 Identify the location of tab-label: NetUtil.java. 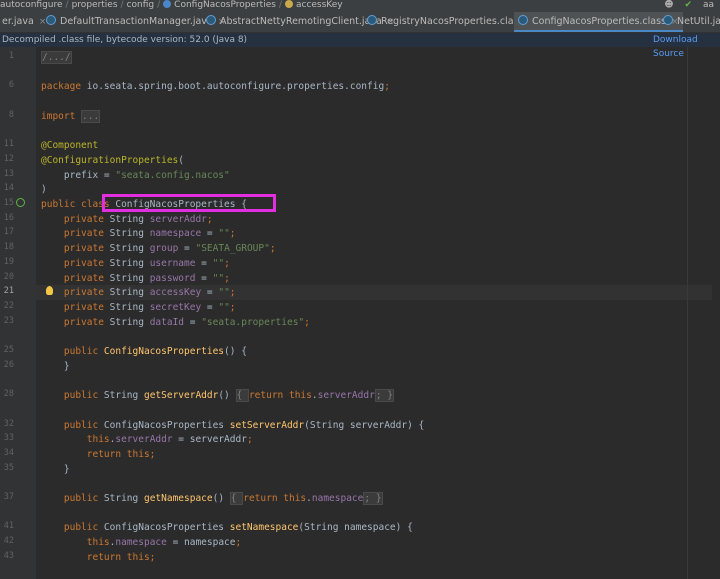
(698, 21).